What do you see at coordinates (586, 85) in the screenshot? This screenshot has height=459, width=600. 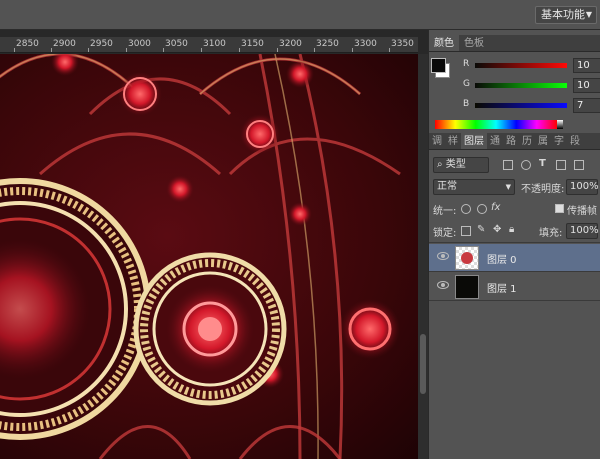 I see `green-value-input: 10` at bounding box center [586, 85].